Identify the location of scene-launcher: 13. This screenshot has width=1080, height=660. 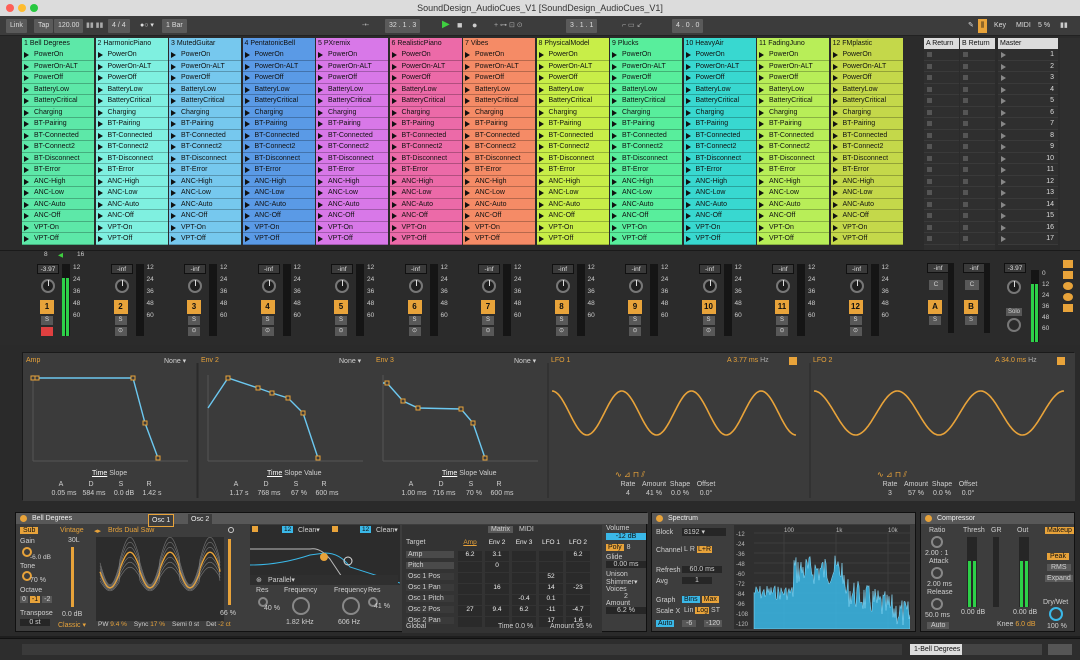
(1028, 193).